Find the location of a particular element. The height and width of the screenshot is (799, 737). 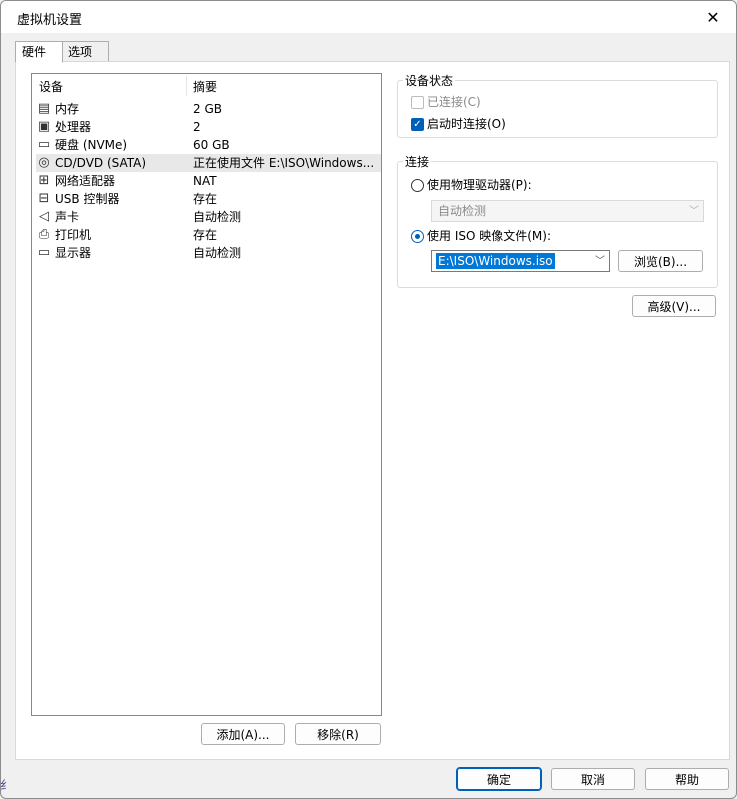

iso-path-value: E:\ISO\Windows.iso is located at coordinates (495, 261).